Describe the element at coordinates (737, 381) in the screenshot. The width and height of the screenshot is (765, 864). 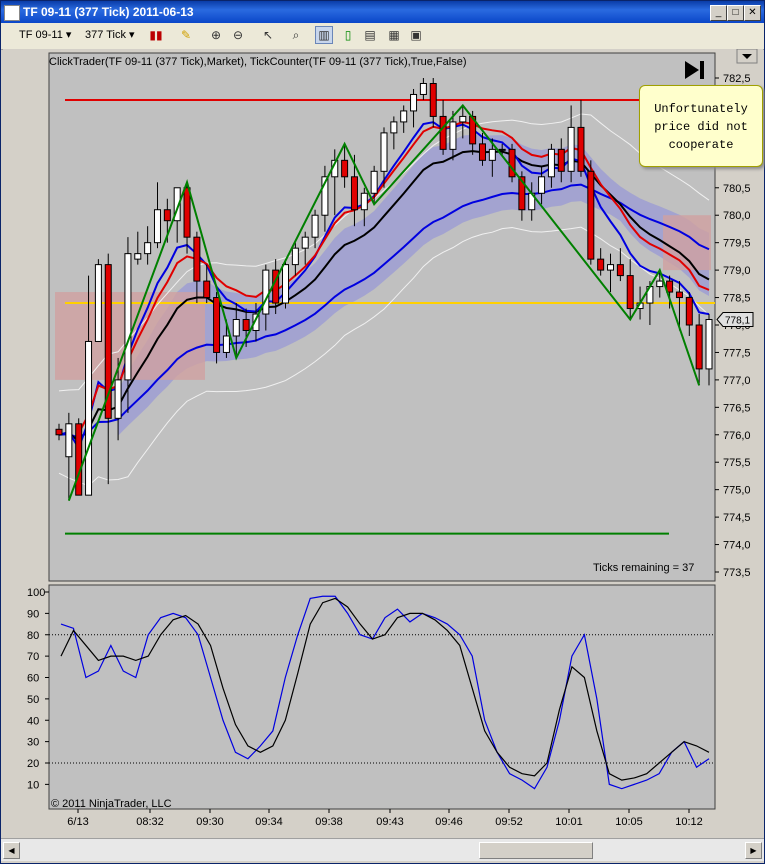
I see `price-tick-label: 777,0` at that location.